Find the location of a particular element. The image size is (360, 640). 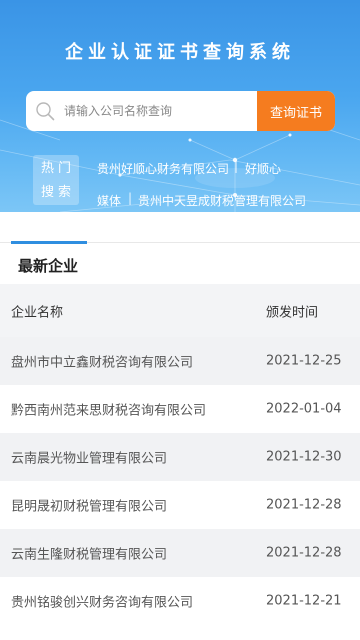

table-row: 黔西南州范来思财税咨询有限公司 2022-01-04 is located at coordinates (180, 409).